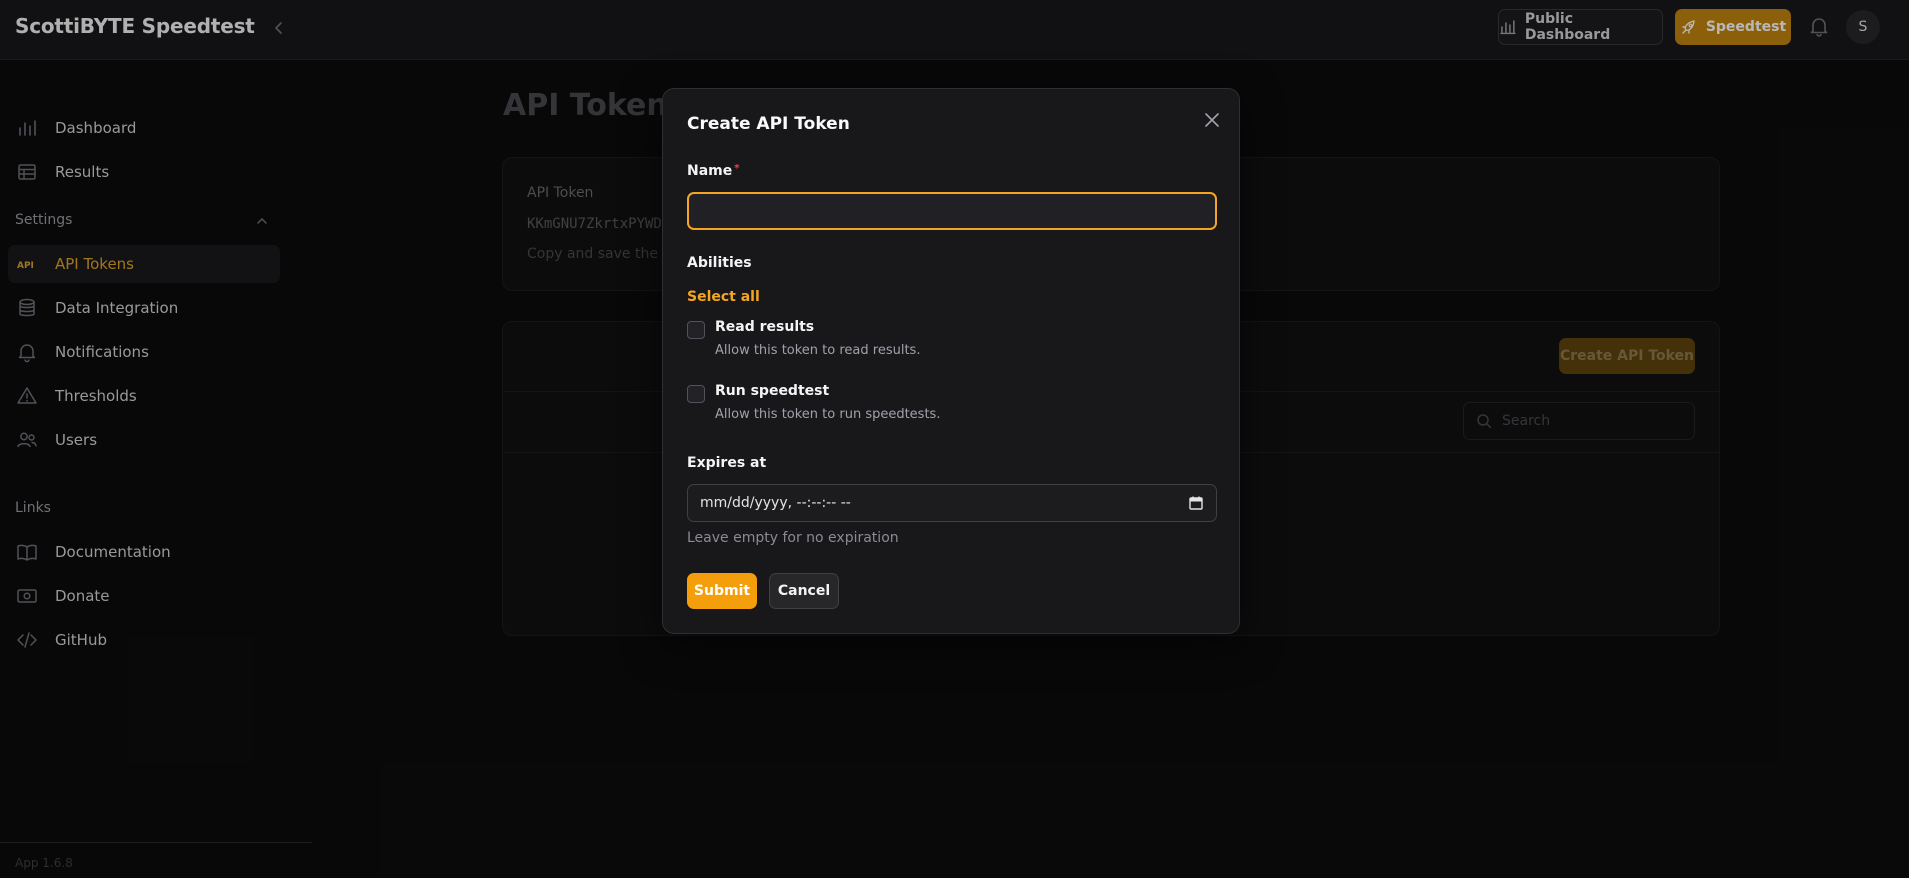 Image resolution: width=1909 pixels, height=878 pixels. What do you see at coordinates (775, 503) in the screenshot?
I see `expires-at-placeholder: mm/dd/yyyy, --:--:-- --` at bounding box center [775, 503].